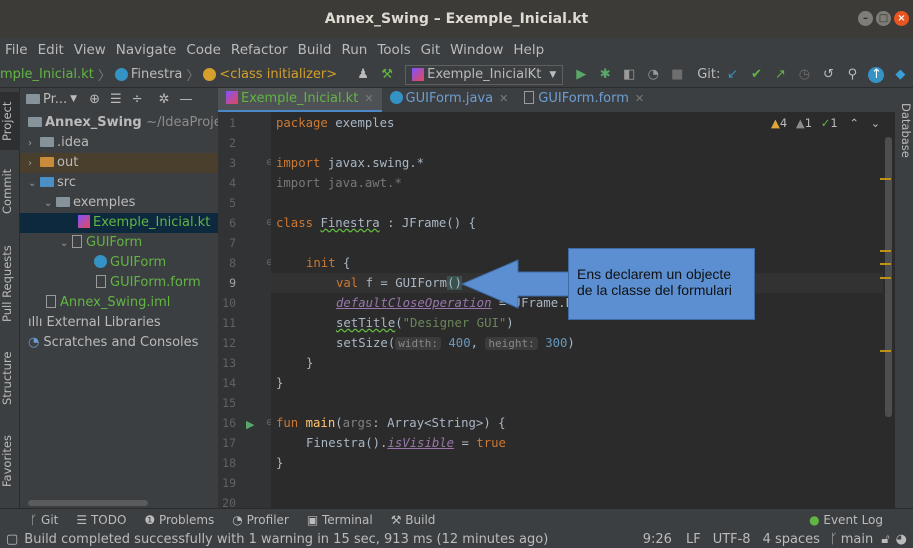 The height and width of the screenshot is (548, 913). Describe the element at coordinates (116, 99) in the screenshot. I see `expand-all-icon: ☰` at that location.